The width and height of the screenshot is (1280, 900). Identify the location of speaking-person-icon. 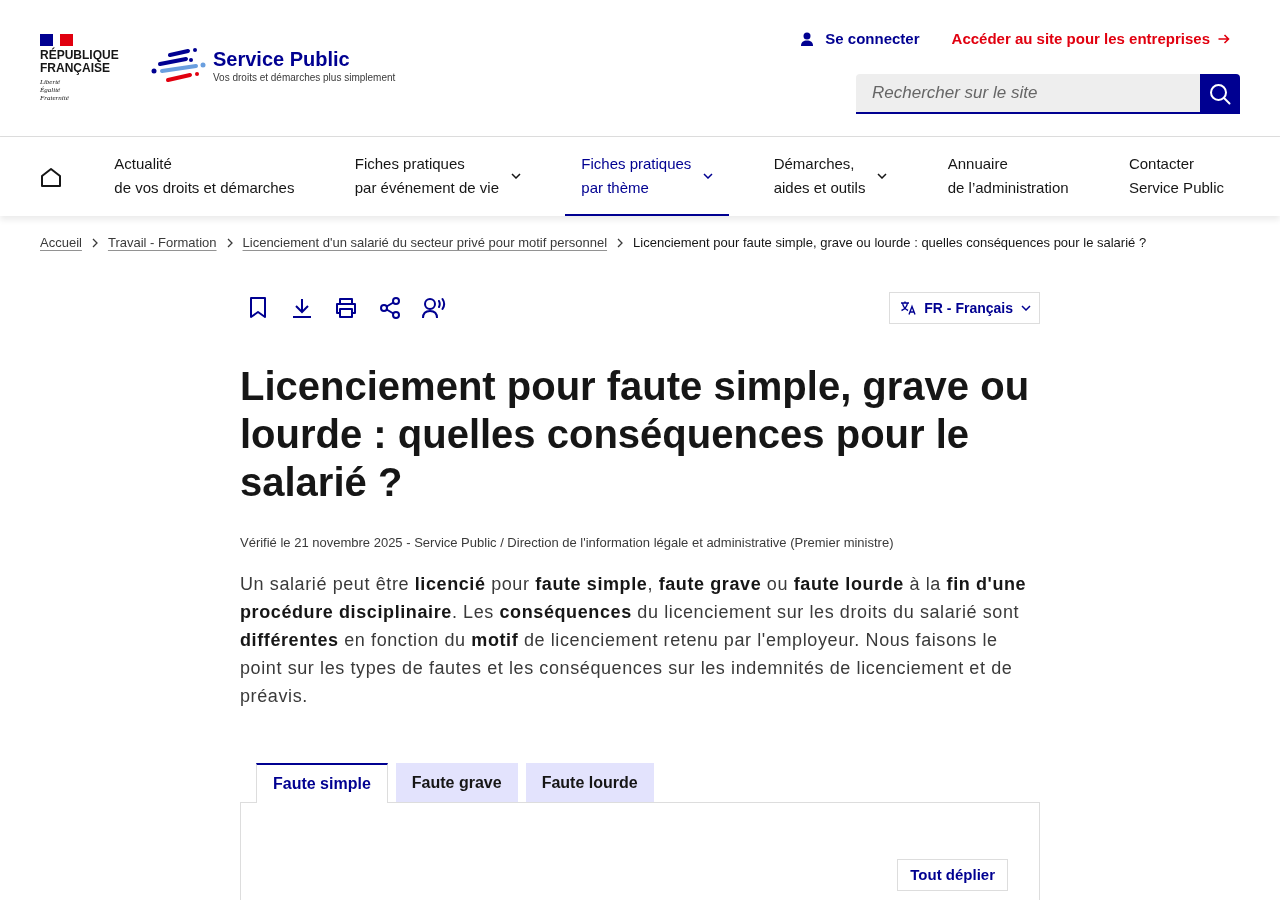
(434, 308).